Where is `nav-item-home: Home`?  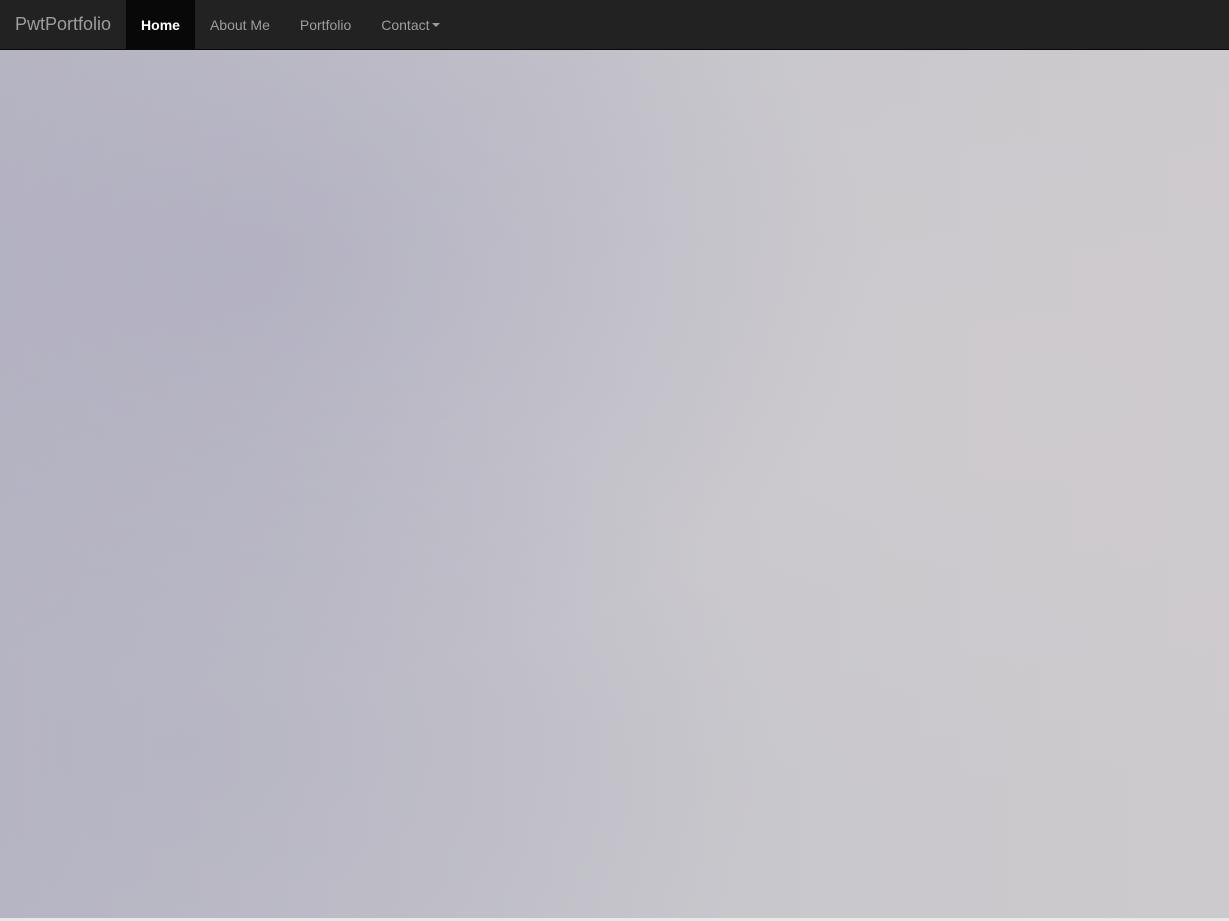 nav-item-home: Home is located at coordinates (160, 24).